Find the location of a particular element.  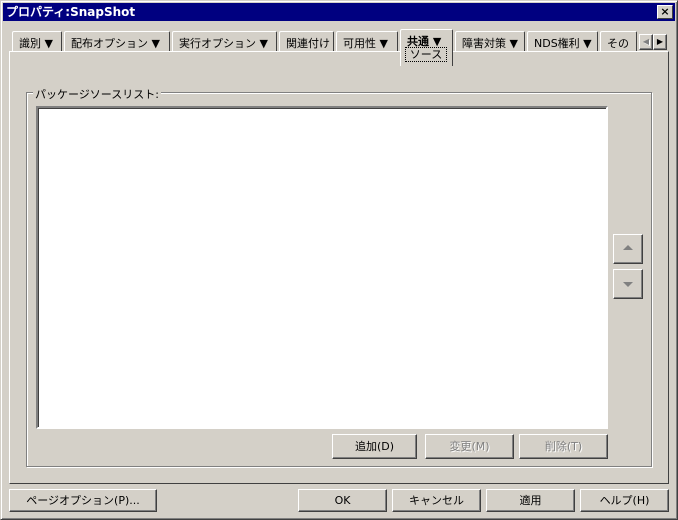

ok-button: OK is located at coordinates (342, 500).